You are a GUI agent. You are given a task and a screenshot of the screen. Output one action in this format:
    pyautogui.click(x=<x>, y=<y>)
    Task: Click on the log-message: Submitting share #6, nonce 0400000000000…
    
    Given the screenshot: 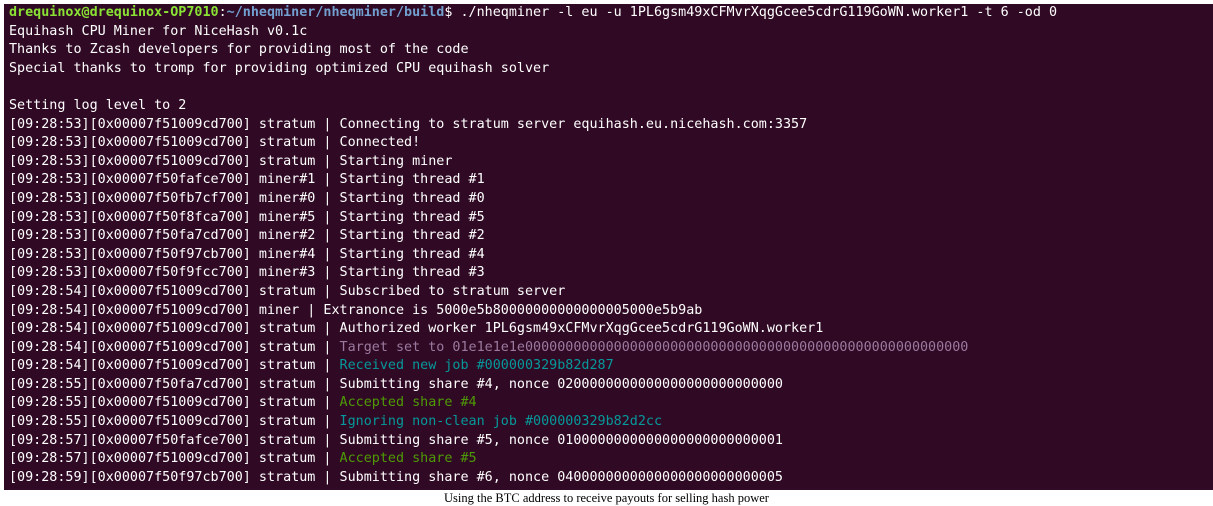 What is the action you would take?
    pyautogui.click(x=561, y=477)
    